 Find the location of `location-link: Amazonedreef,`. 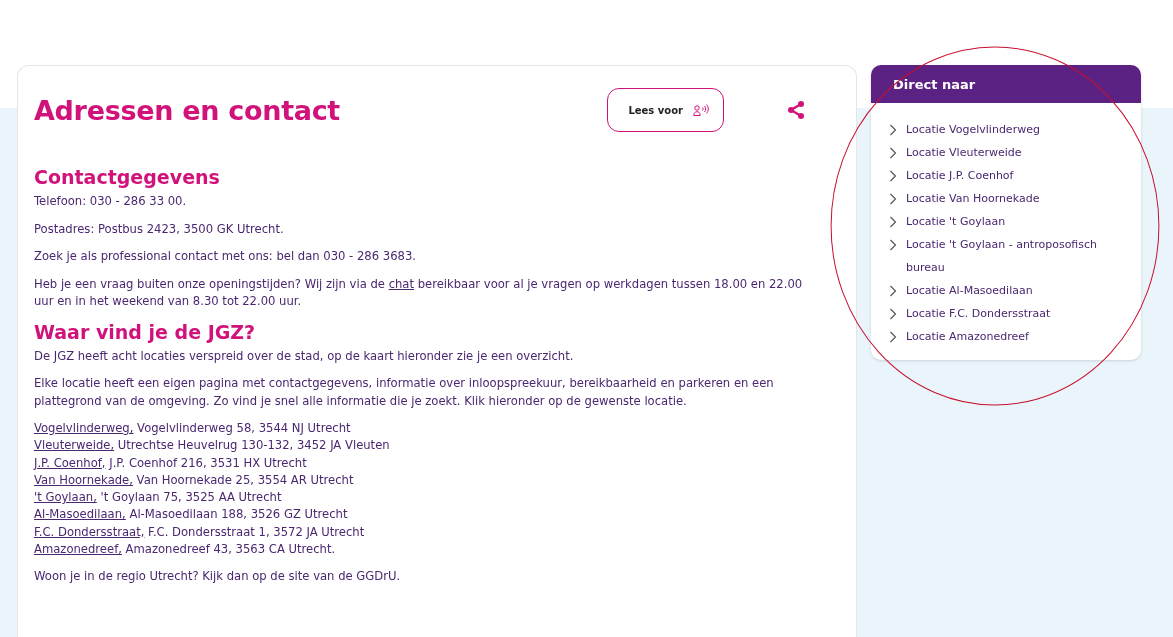

location-link: Amazonedreef, is located at coordinates (78, 549).